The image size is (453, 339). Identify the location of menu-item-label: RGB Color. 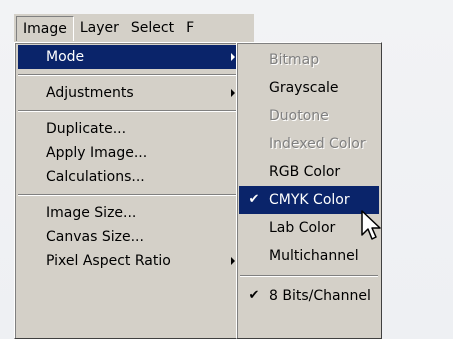
(305, 172).